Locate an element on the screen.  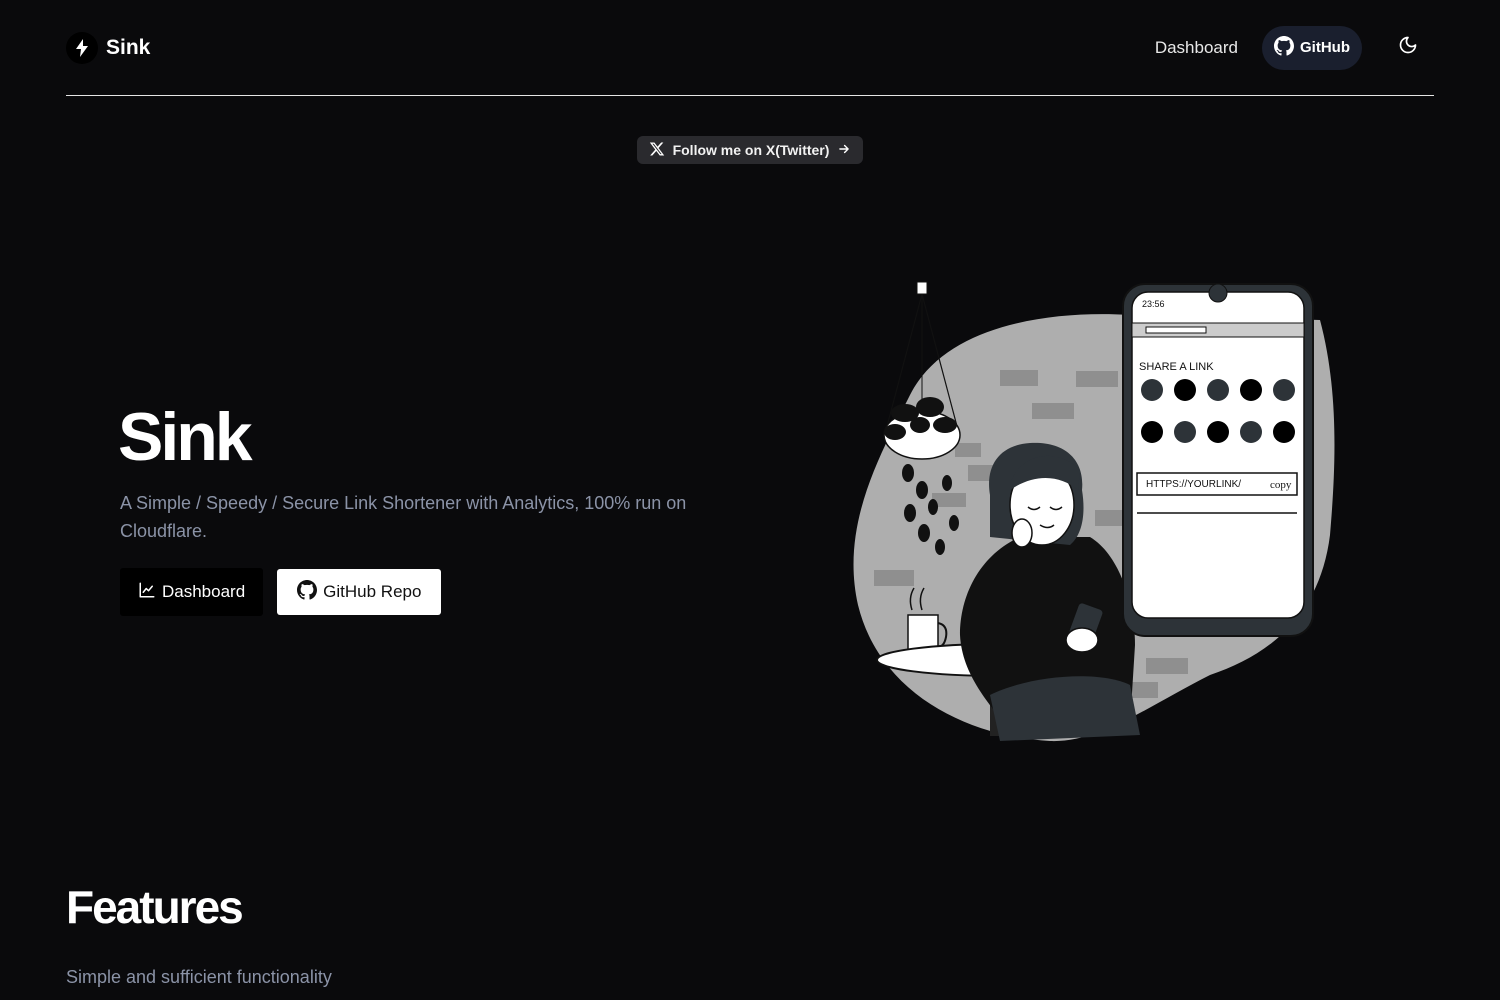
moon-icon is located at coordinates (1408, 47).